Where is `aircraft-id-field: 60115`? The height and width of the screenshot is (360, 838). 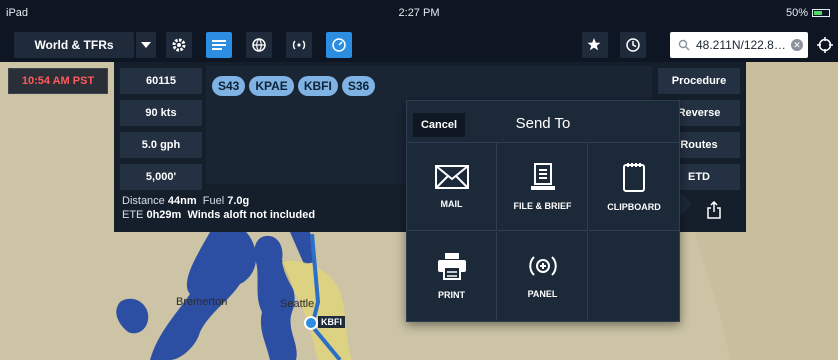 aircraft-id-field: 60115 is located at coordinates (161, 81).